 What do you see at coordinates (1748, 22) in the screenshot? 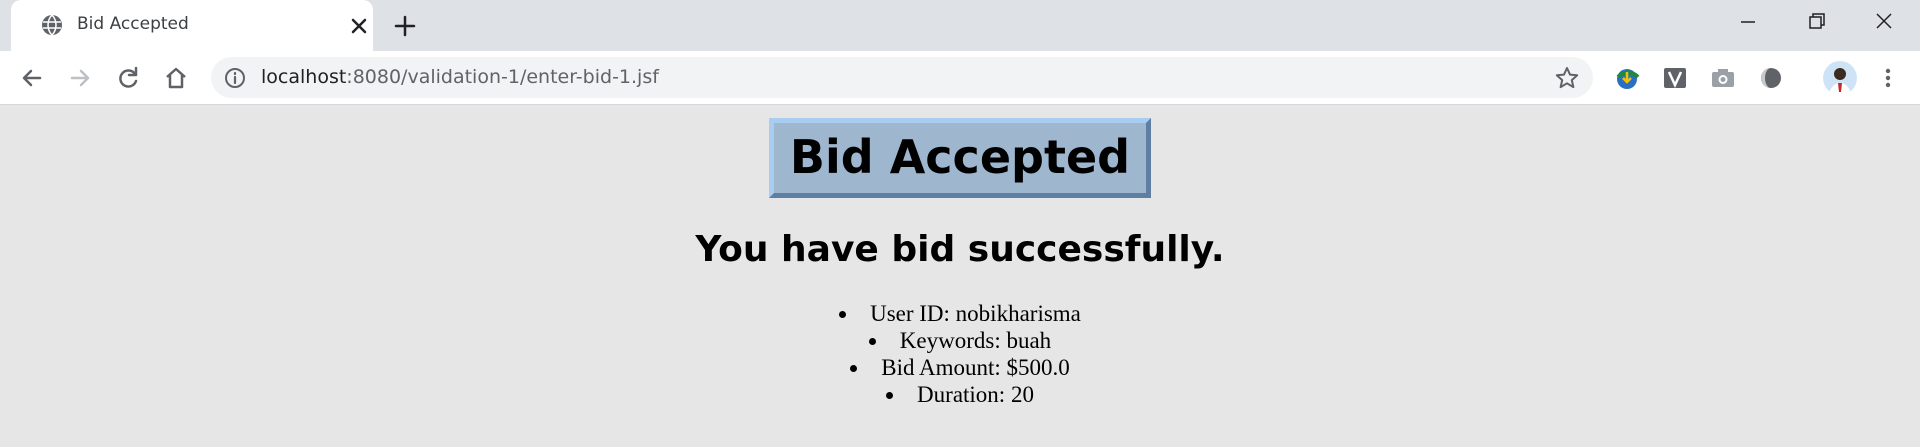
I see `minimize-icon` at bounding box center [1748, 22].